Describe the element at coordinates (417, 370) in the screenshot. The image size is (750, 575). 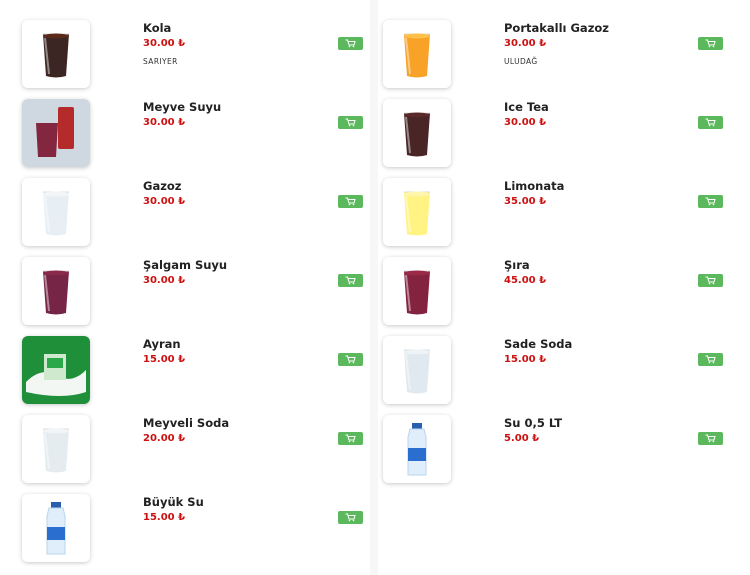
I see `plain-soda-glass-icon` at that location.